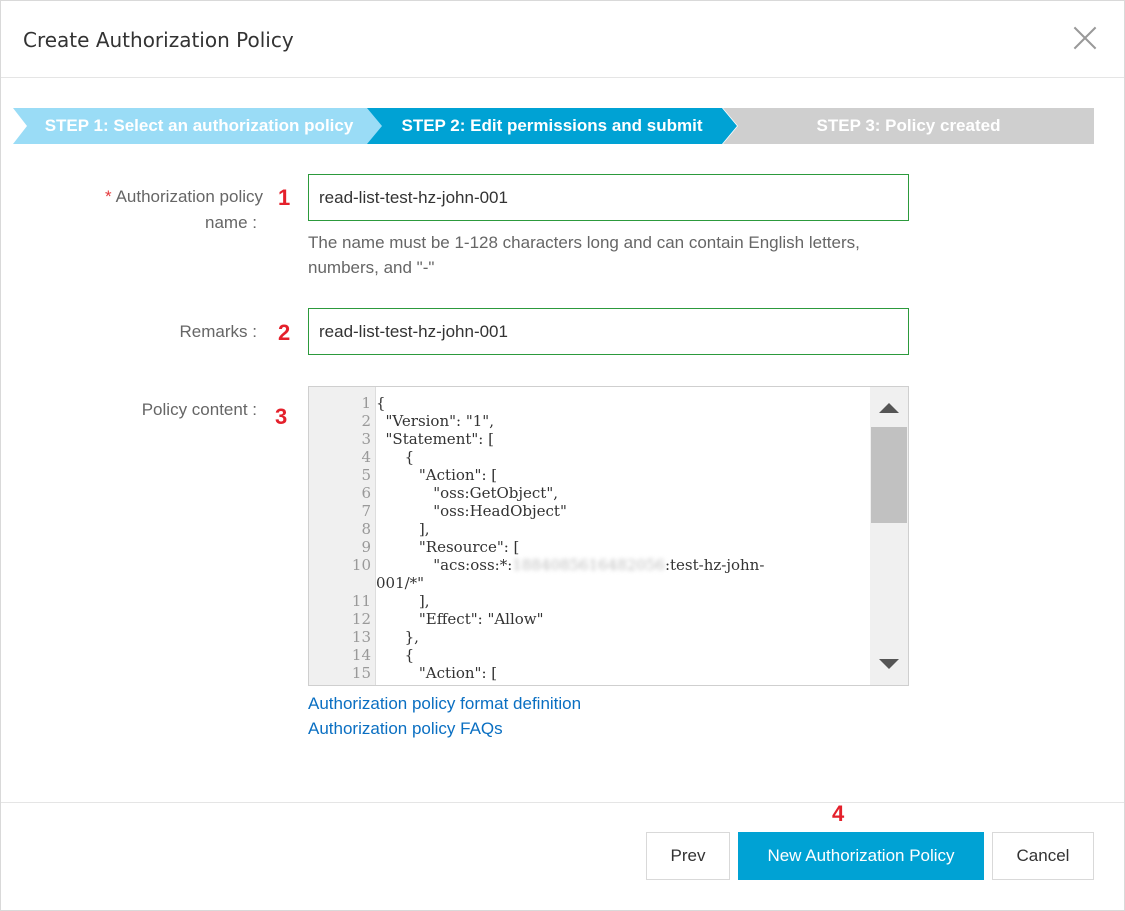 This screenshot has height=911, width=1125. Describe the element at coordinates (435, 421) in the screenshot. I see `code-text: "Version": "1",` at that location.